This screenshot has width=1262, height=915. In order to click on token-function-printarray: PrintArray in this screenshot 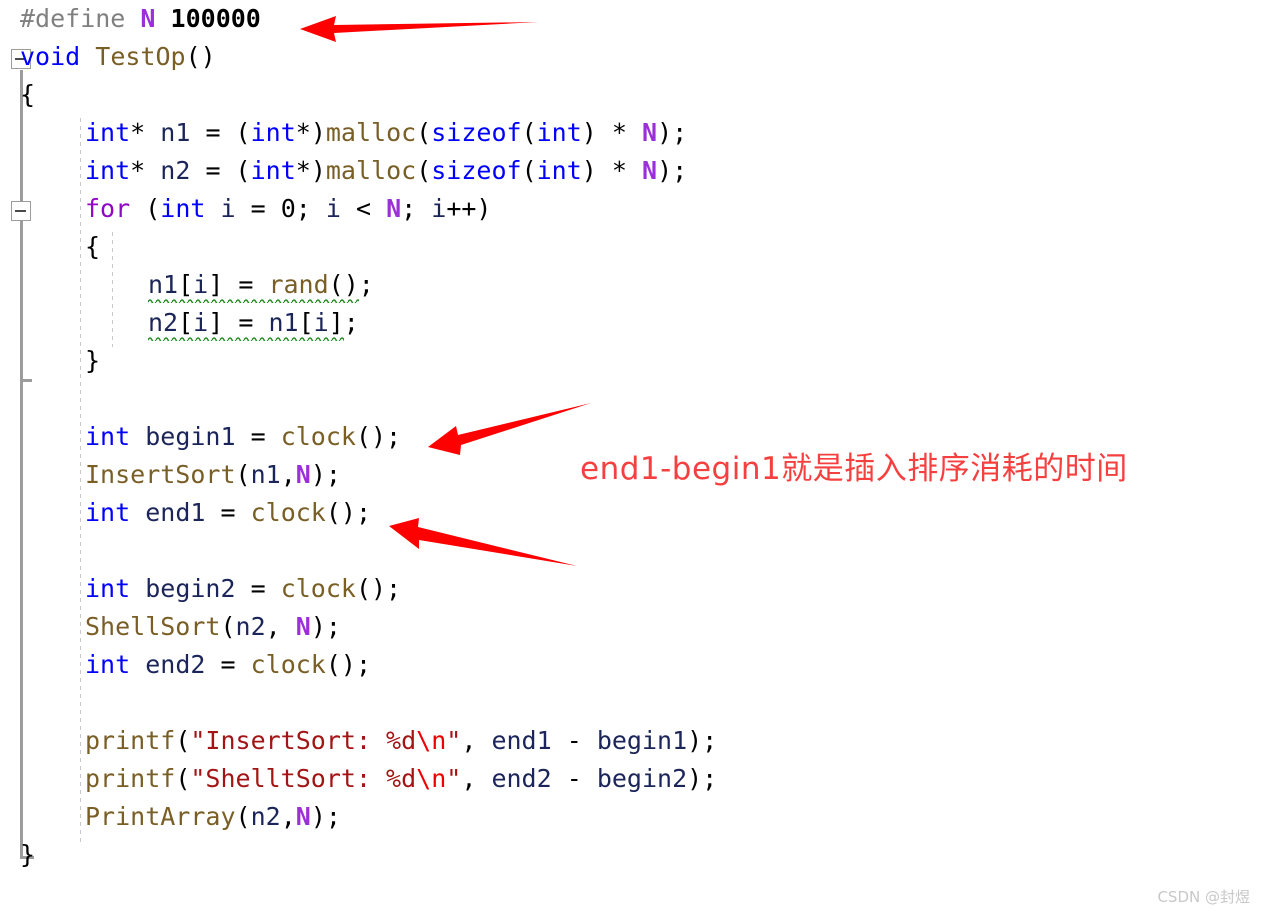, I will do `click(160, 816)`.